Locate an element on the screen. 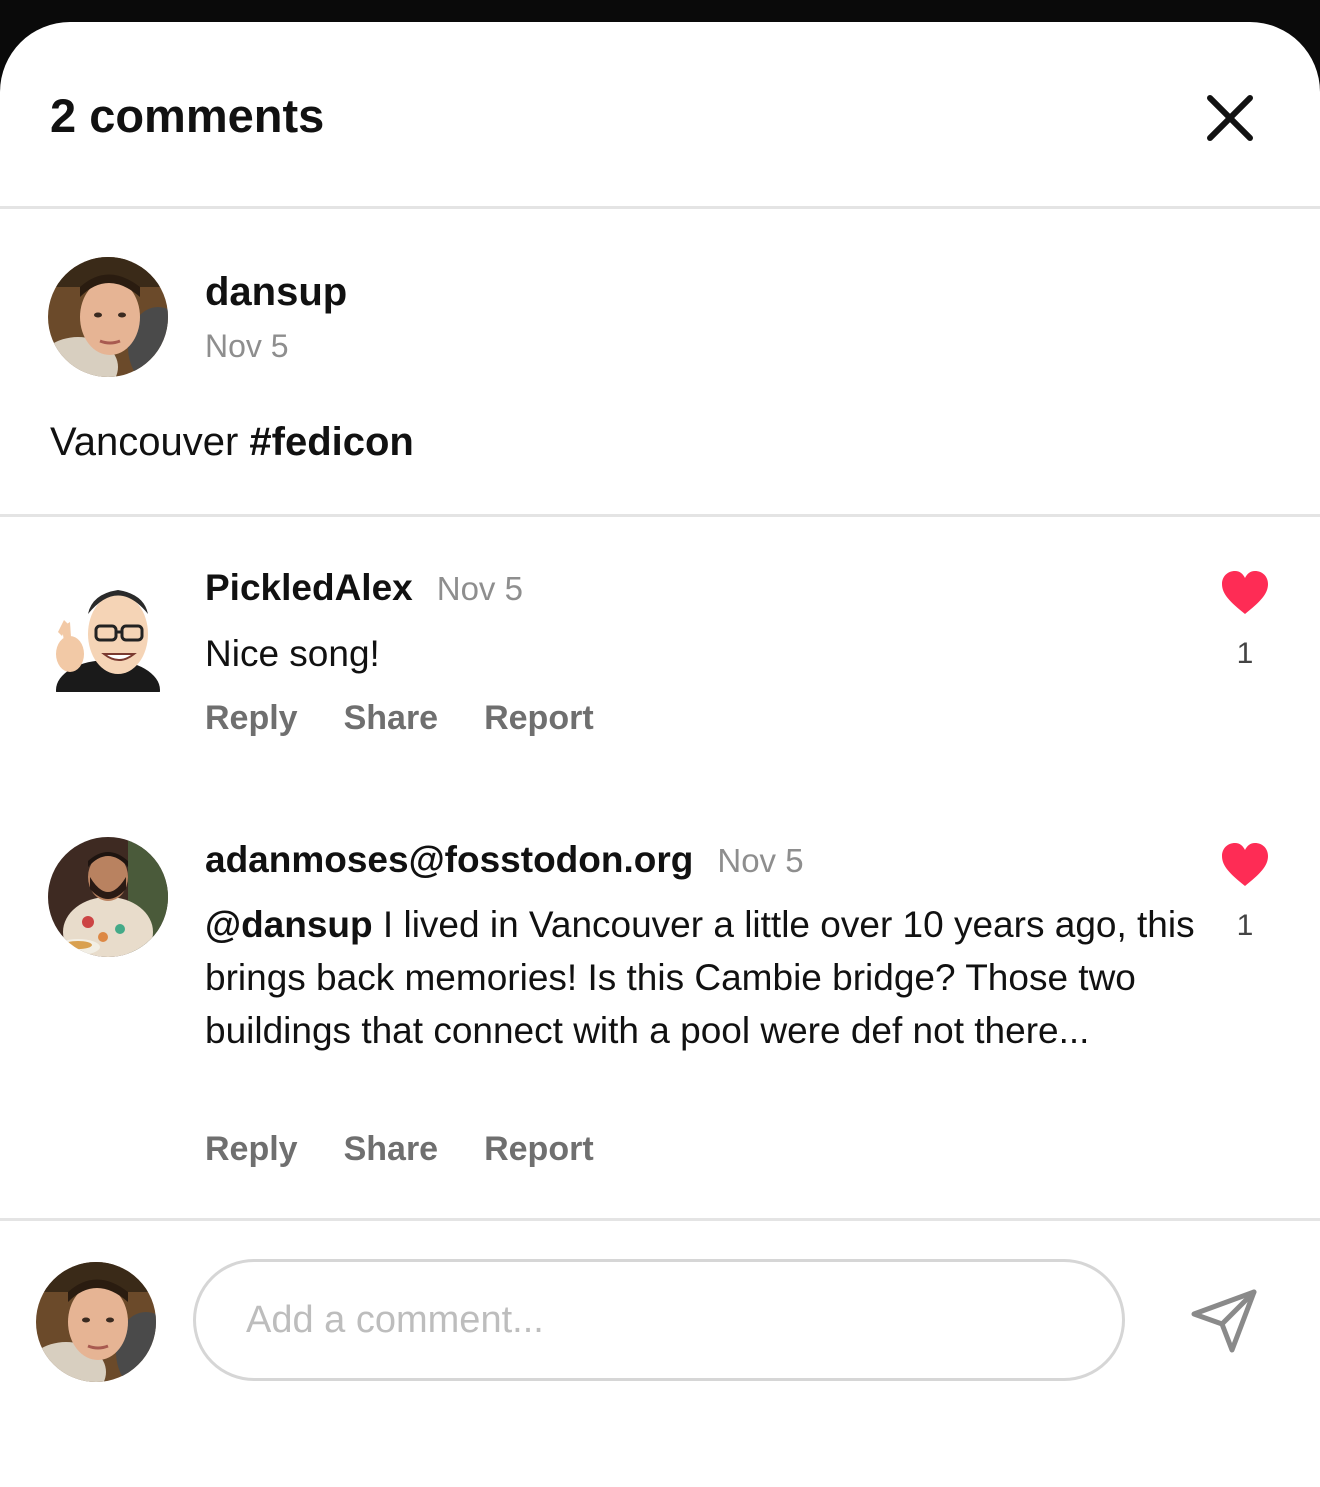 This screenshot has width=1320, height=1487. caption-hashtag: #fedicon is located at coordinates (331, 442).